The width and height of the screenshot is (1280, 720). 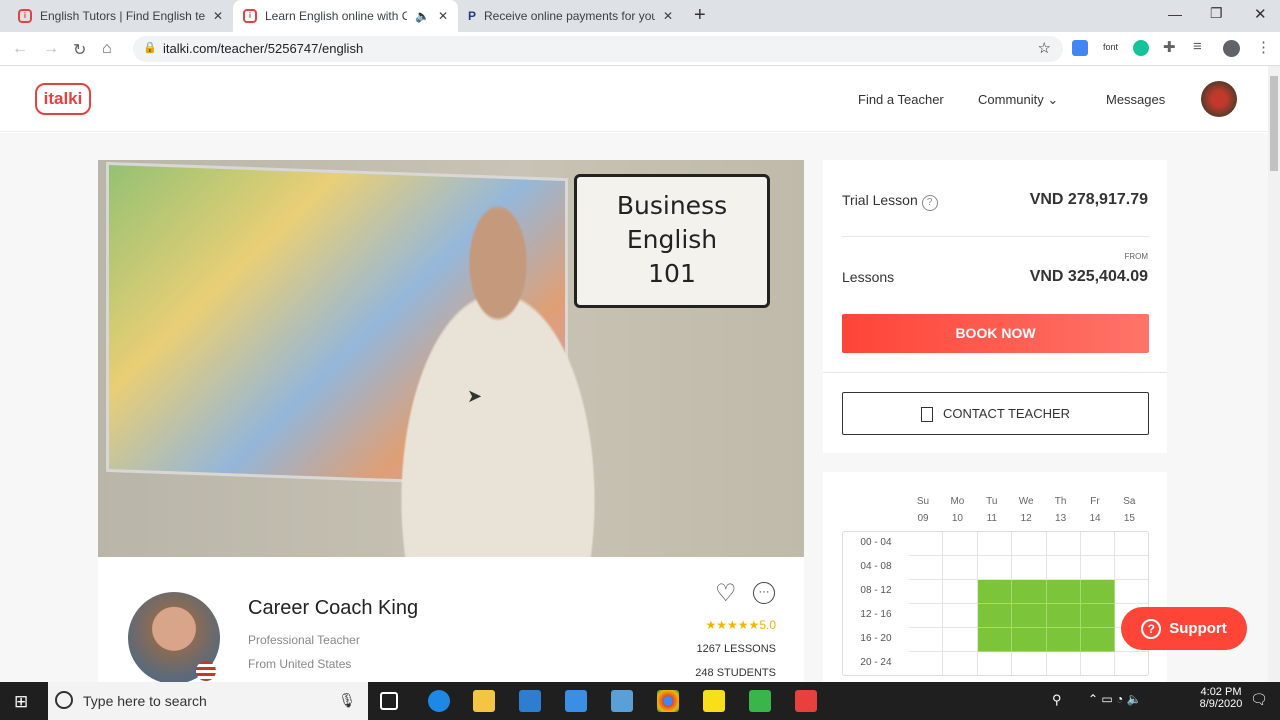 I want to click on mail-icon, so click(x=576, y=701).